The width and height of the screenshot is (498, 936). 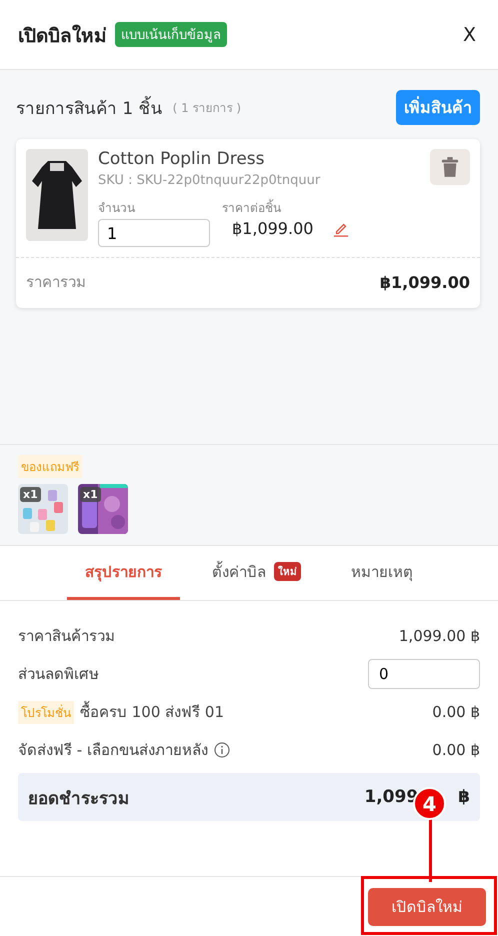 What do you see at coordinates (382, 573) in the screenshot?
I see `tab: หมายเหตุ` at bounding box center [382, 573].